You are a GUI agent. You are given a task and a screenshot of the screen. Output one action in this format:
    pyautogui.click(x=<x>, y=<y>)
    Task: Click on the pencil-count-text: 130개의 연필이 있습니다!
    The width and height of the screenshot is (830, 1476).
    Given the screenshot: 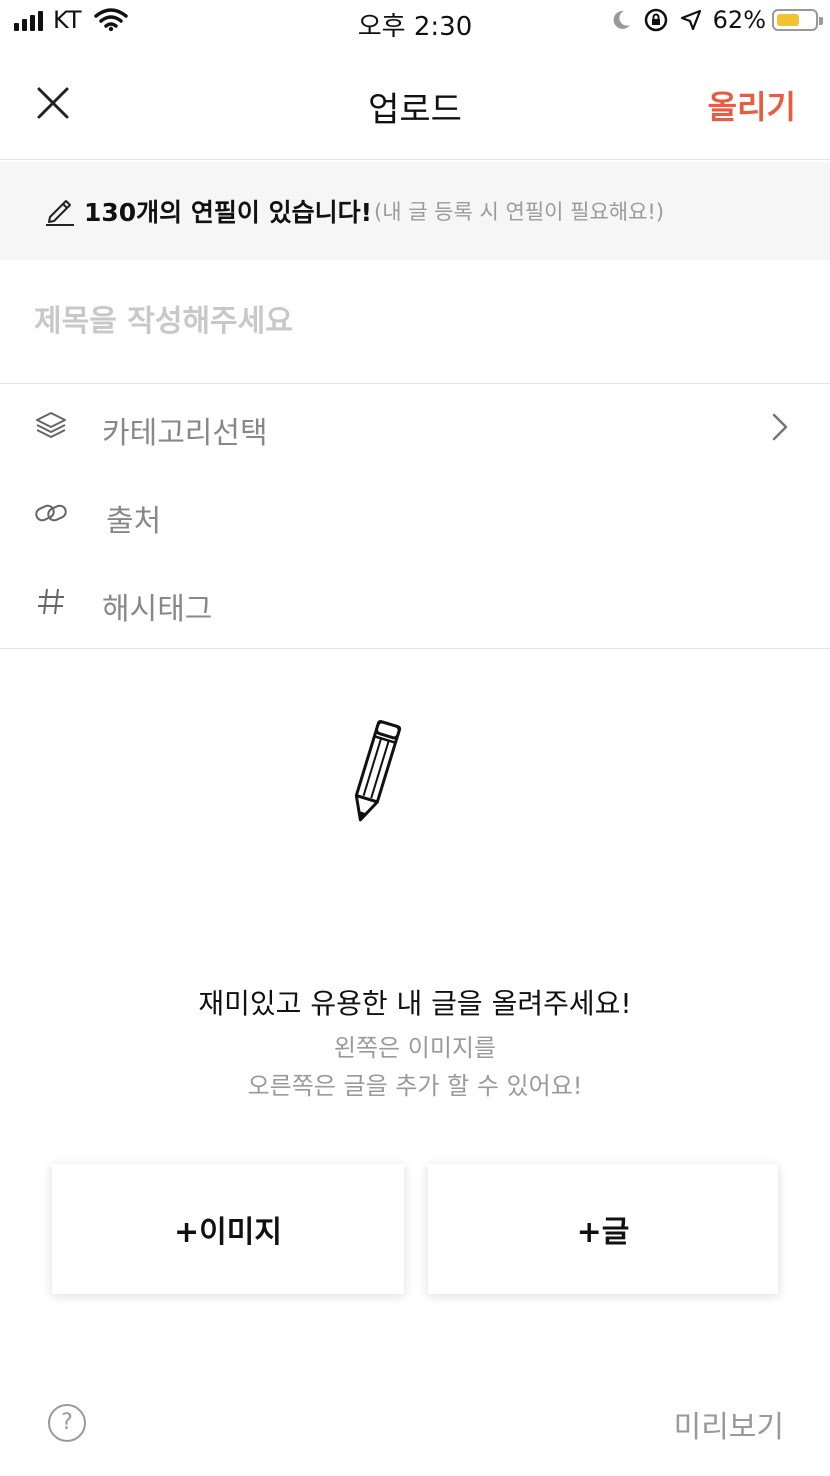 What is the action you would take?
    pyautogui.click(x=228, y=212)
    